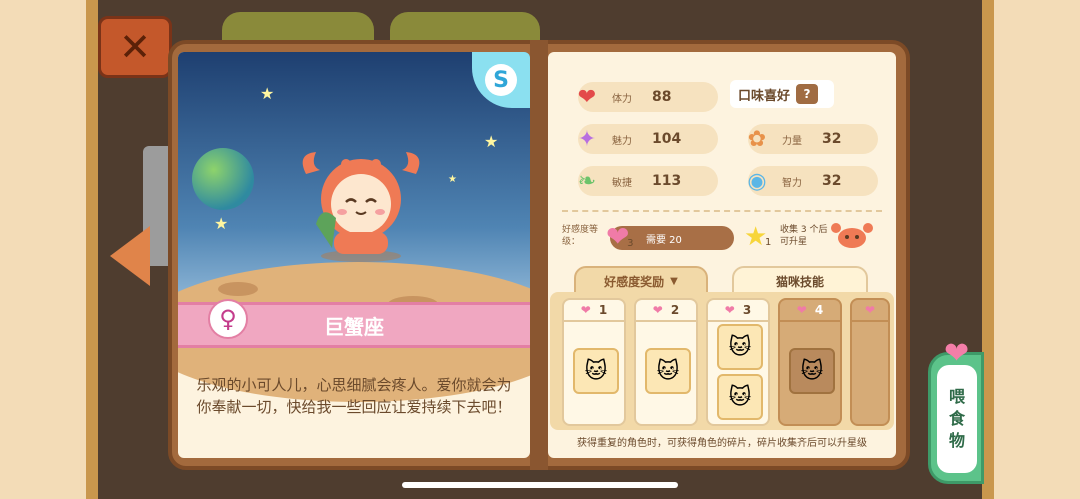 This screenshot has height=499, width=1080. I want to click on stat-charm: ✦ 魅力 104, so click(648, 139).